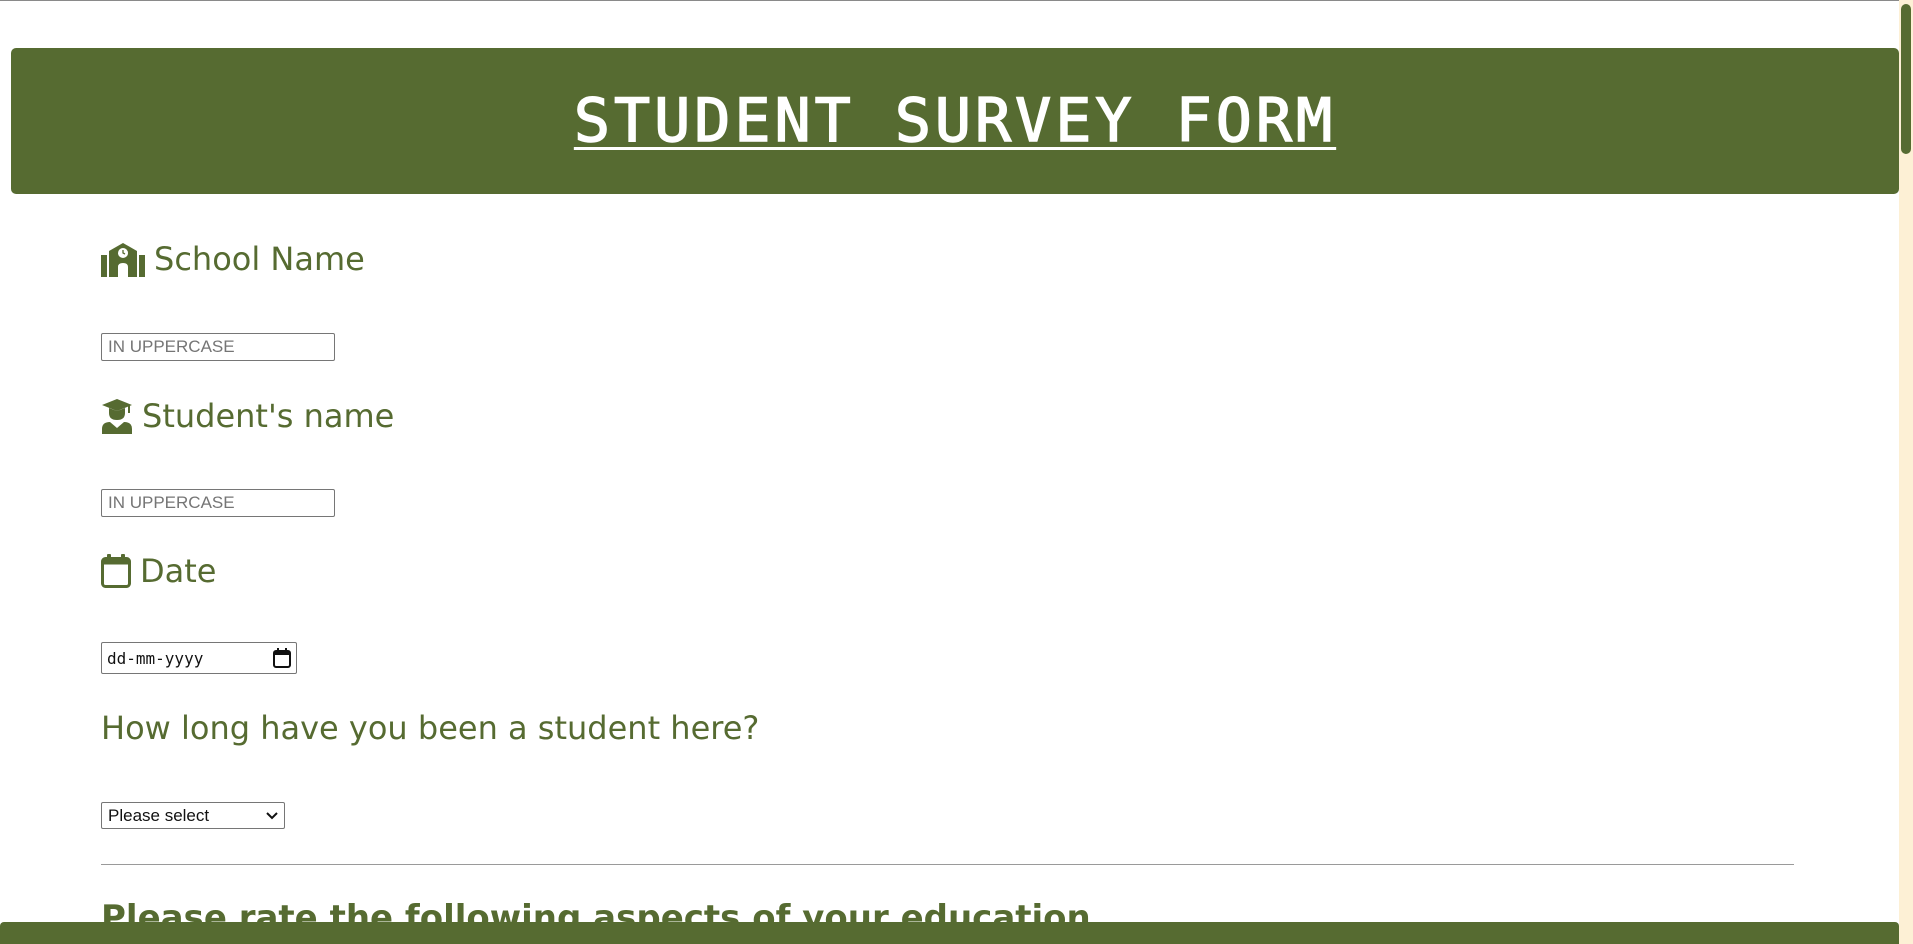  I want to click on student-name-label: Student's name, so click(247, 416).